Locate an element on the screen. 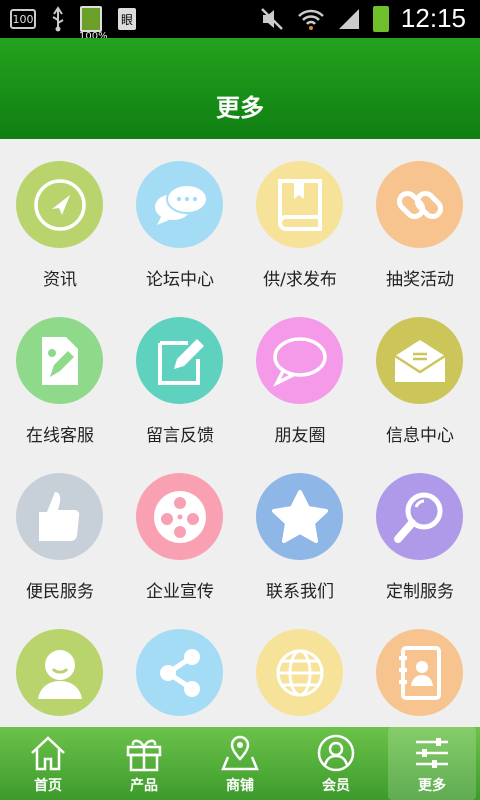  chain-link-icon is located at coordinates (419, 204).